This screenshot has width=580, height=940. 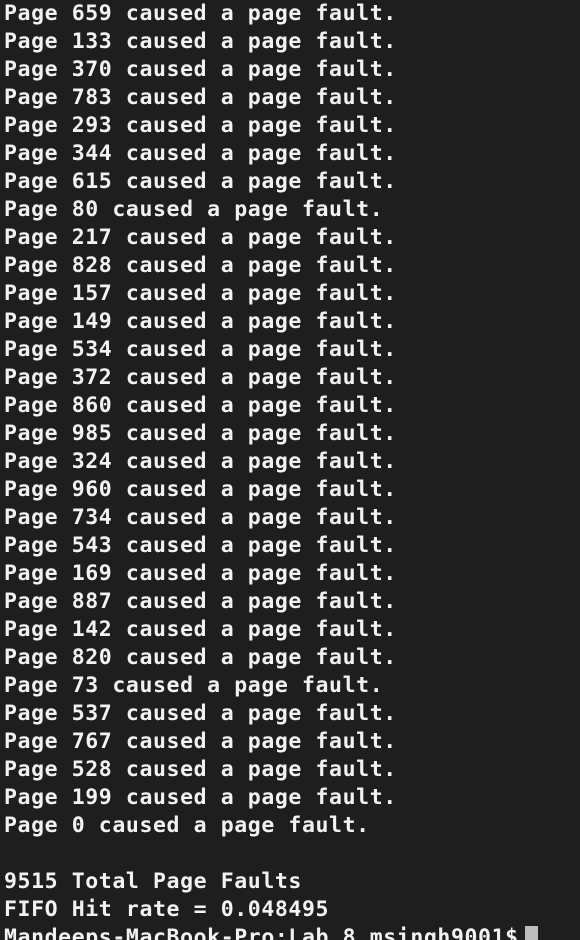 What do you see at coordinates (200, 237) in the screenshot?
I see `output-line: Page 217 caused a page fault.` at bounding box center [200, 237].